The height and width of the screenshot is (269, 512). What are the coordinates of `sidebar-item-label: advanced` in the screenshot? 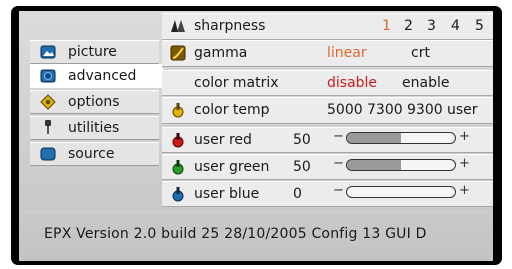 It's located at (102, 76).